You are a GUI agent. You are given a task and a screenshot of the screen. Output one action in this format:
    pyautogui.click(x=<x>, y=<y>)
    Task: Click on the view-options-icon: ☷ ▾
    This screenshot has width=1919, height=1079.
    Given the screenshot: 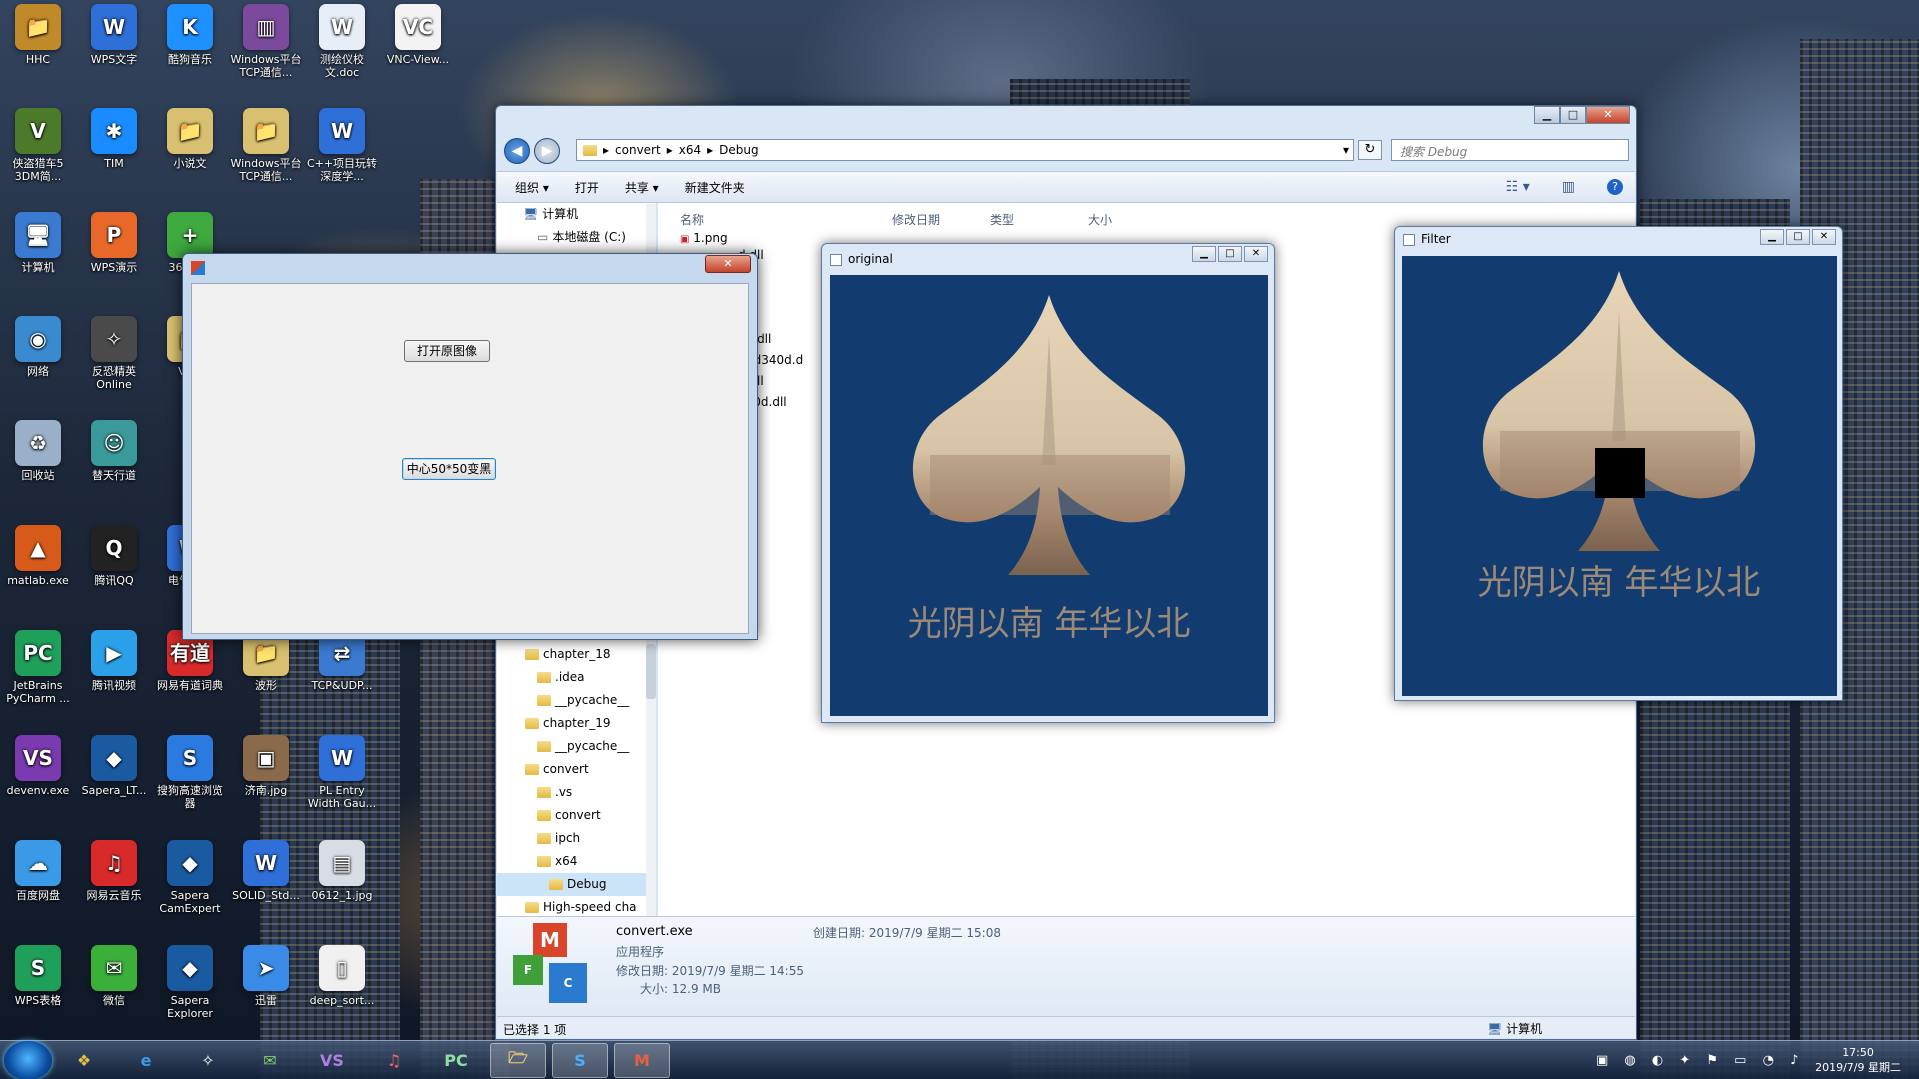 What is the action you would take?
    pyautogui.click(x=1518, y=187)
    